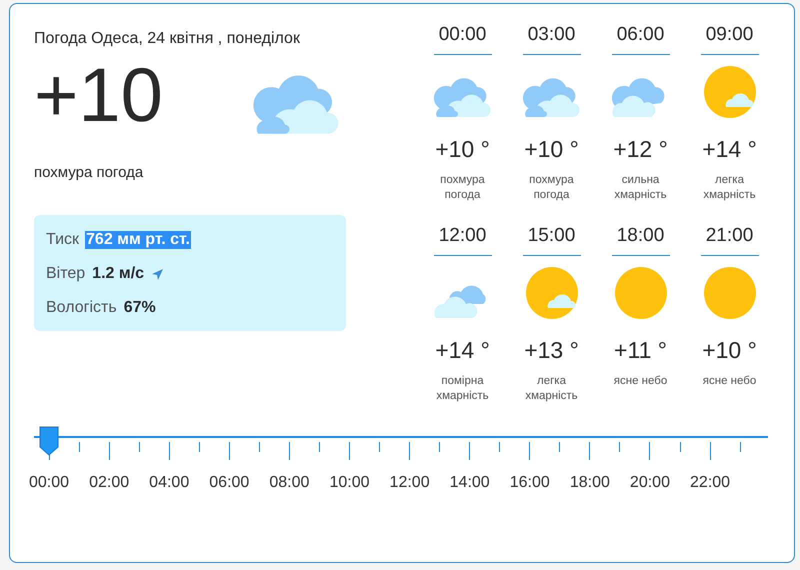  Describe the element at coordinates (167, 39) in the screenshot. I see `weather-title: Погода Одеса, 24 квітня , понеділок` at that location.